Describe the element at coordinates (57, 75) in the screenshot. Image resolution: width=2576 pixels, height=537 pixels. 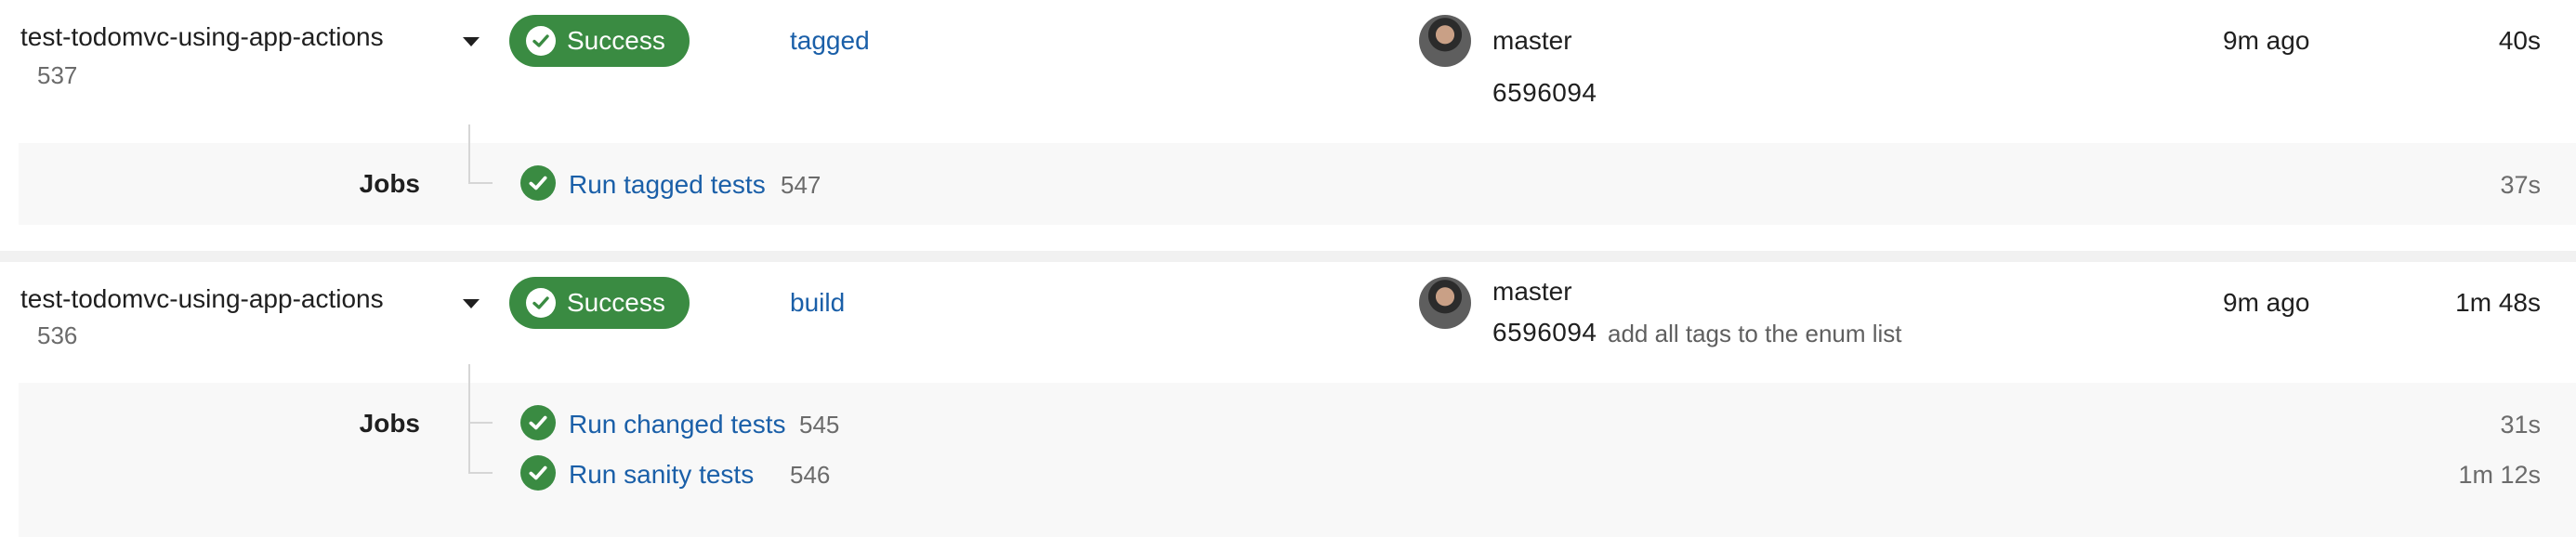
I see `run-number: 537` at that location.